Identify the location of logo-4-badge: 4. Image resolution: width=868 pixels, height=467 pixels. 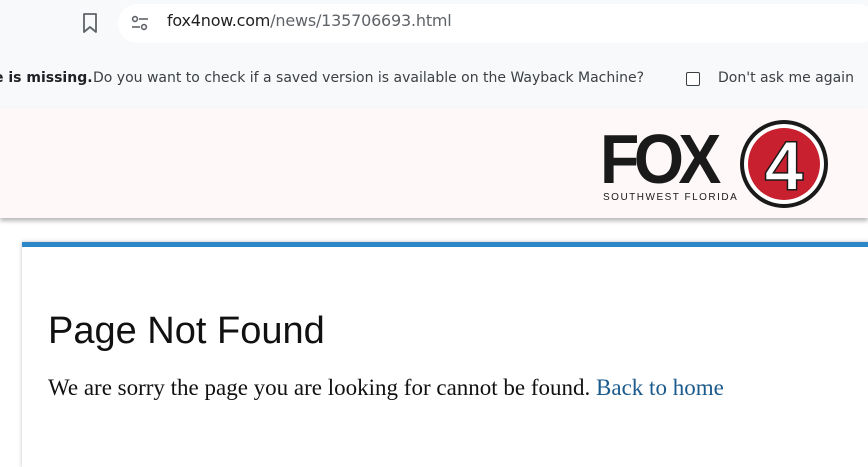
(784, 164).